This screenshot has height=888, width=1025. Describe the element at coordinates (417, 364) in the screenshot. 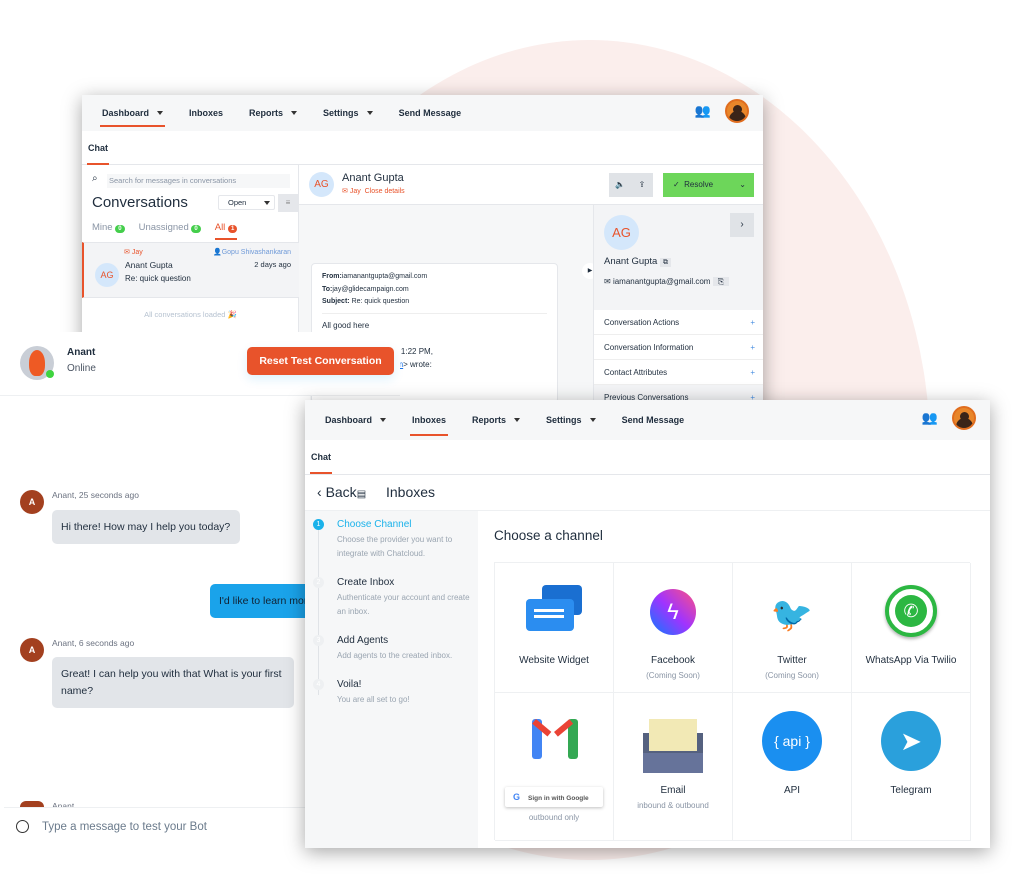

I see `quoted-line: > wrote:` at that location.